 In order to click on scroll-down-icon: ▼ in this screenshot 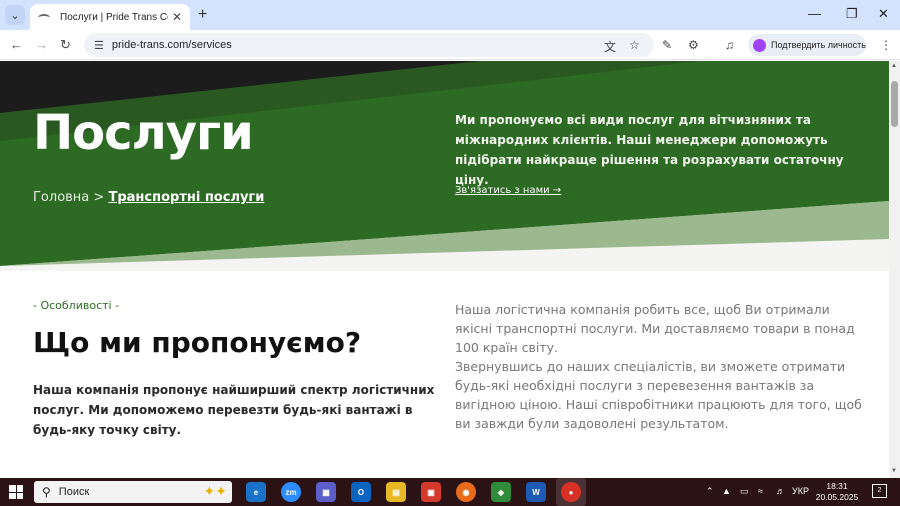, I will do `click(894, 471)`.